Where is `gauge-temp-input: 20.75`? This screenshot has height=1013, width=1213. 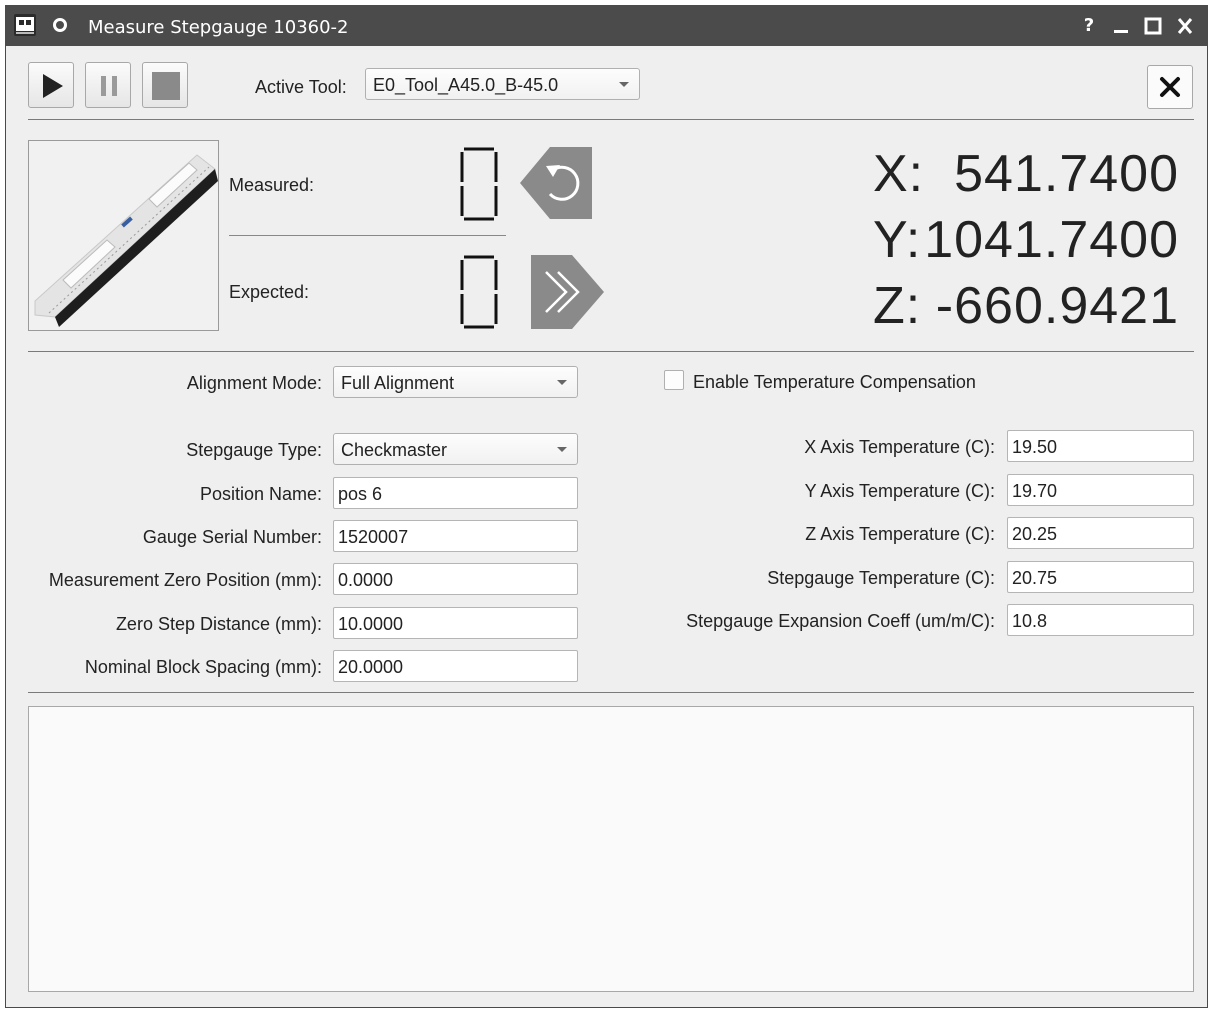 gauge-temp-input: 20.75 is located at coordinates (1100, 577).